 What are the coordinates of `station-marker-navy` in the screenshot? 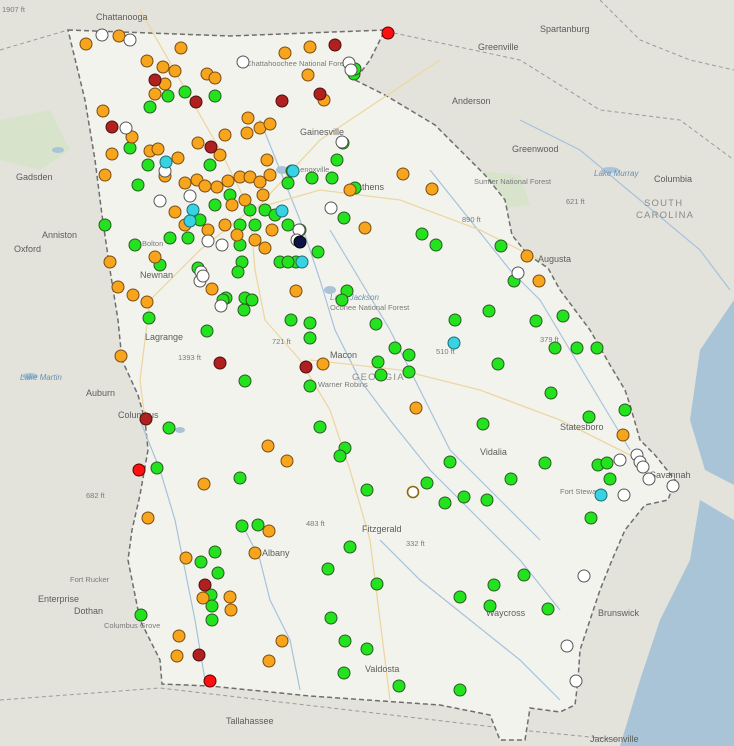 It's located at (300, 242).